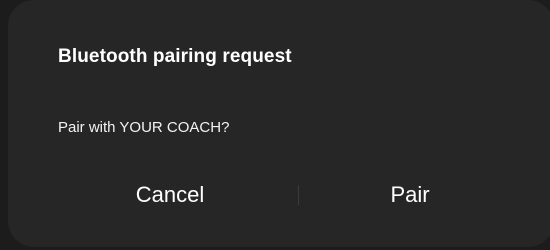 The image size is (550, 250). I want to click on dialog-message: Pair with YOUR COACH?, so click(144, 127).